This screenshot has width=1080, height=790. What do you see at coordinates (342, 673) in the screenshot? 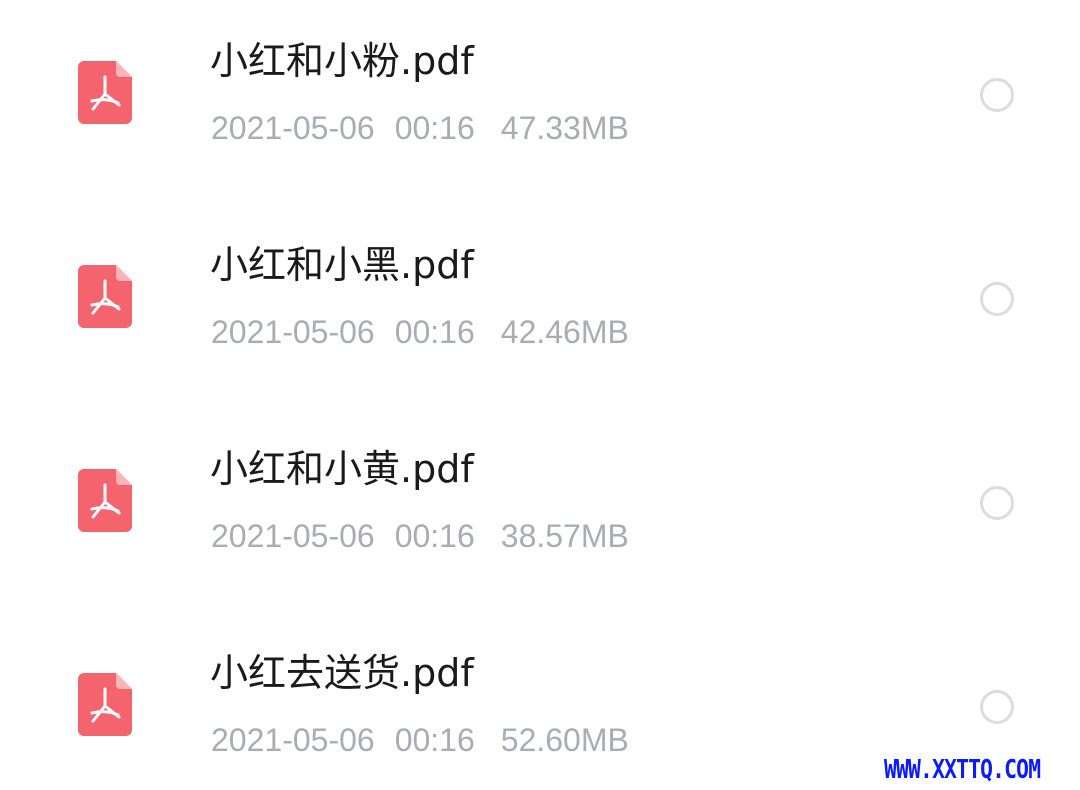
I see `file-name: 小红去送货.pdf` at bounding box center [342, 673].